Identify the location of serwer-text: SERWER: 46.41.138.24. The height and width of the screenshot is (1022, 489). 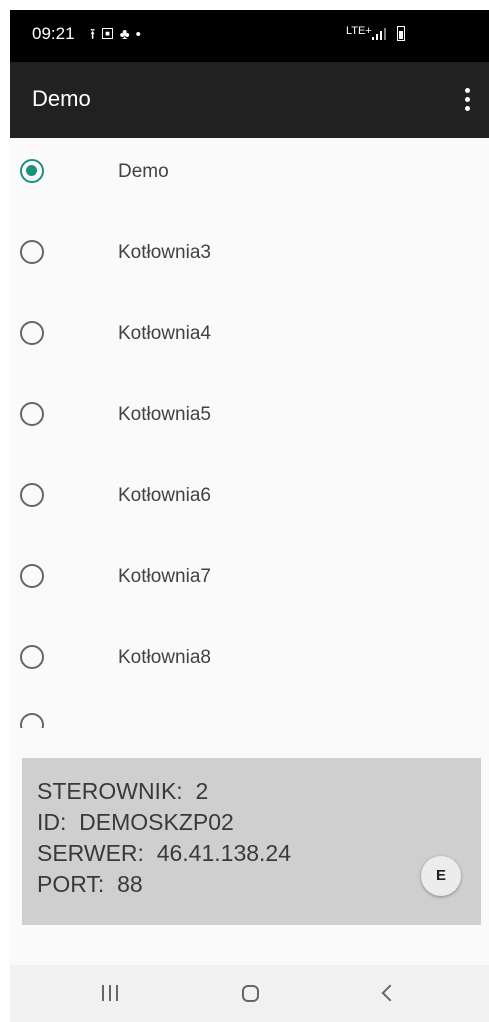
(164, 853).